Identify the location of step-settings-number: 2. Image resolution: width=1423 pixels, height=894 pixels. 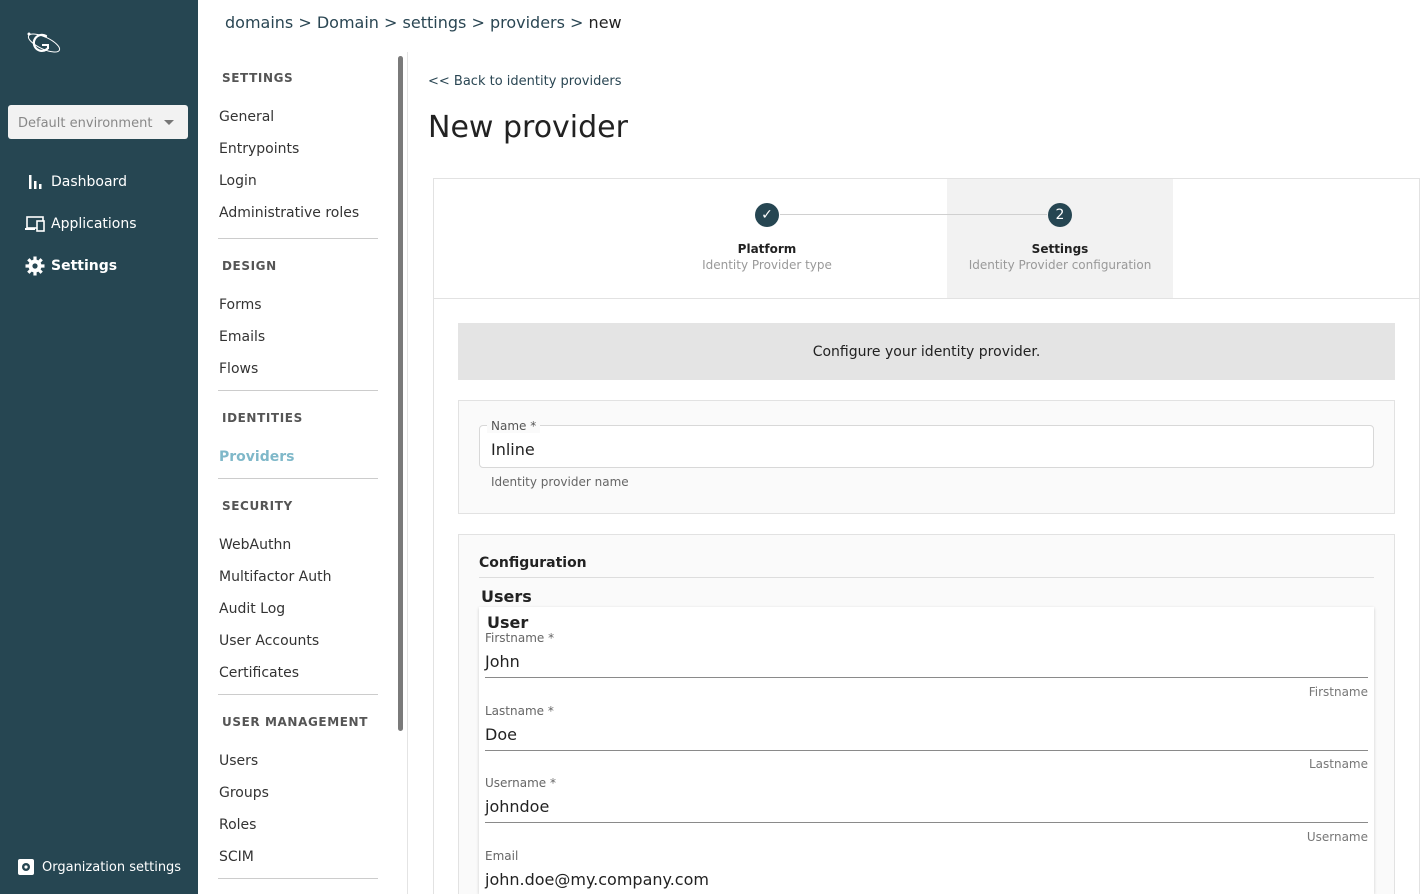
(1060, 215).